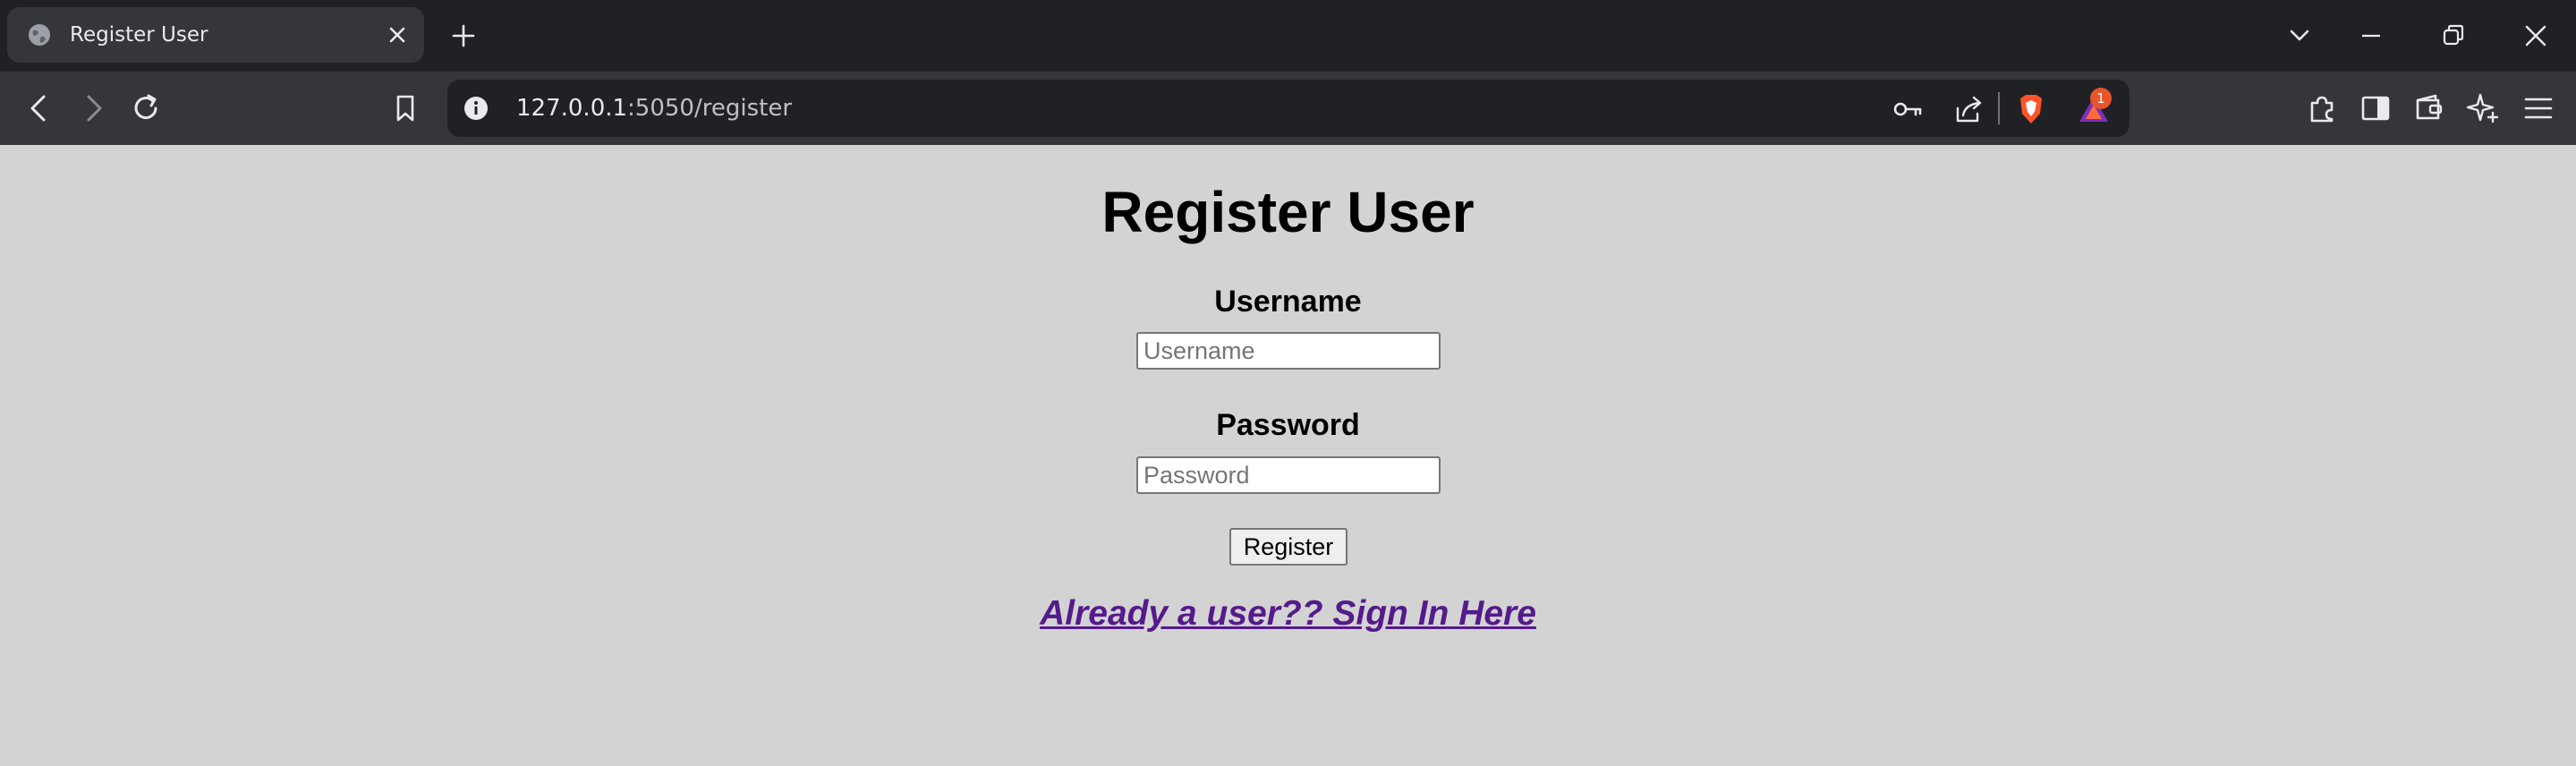  What do you see at coordinates (1999, 108) in the screenshot?
I see `omnibox-divider` at bounding box center [1999, 108].